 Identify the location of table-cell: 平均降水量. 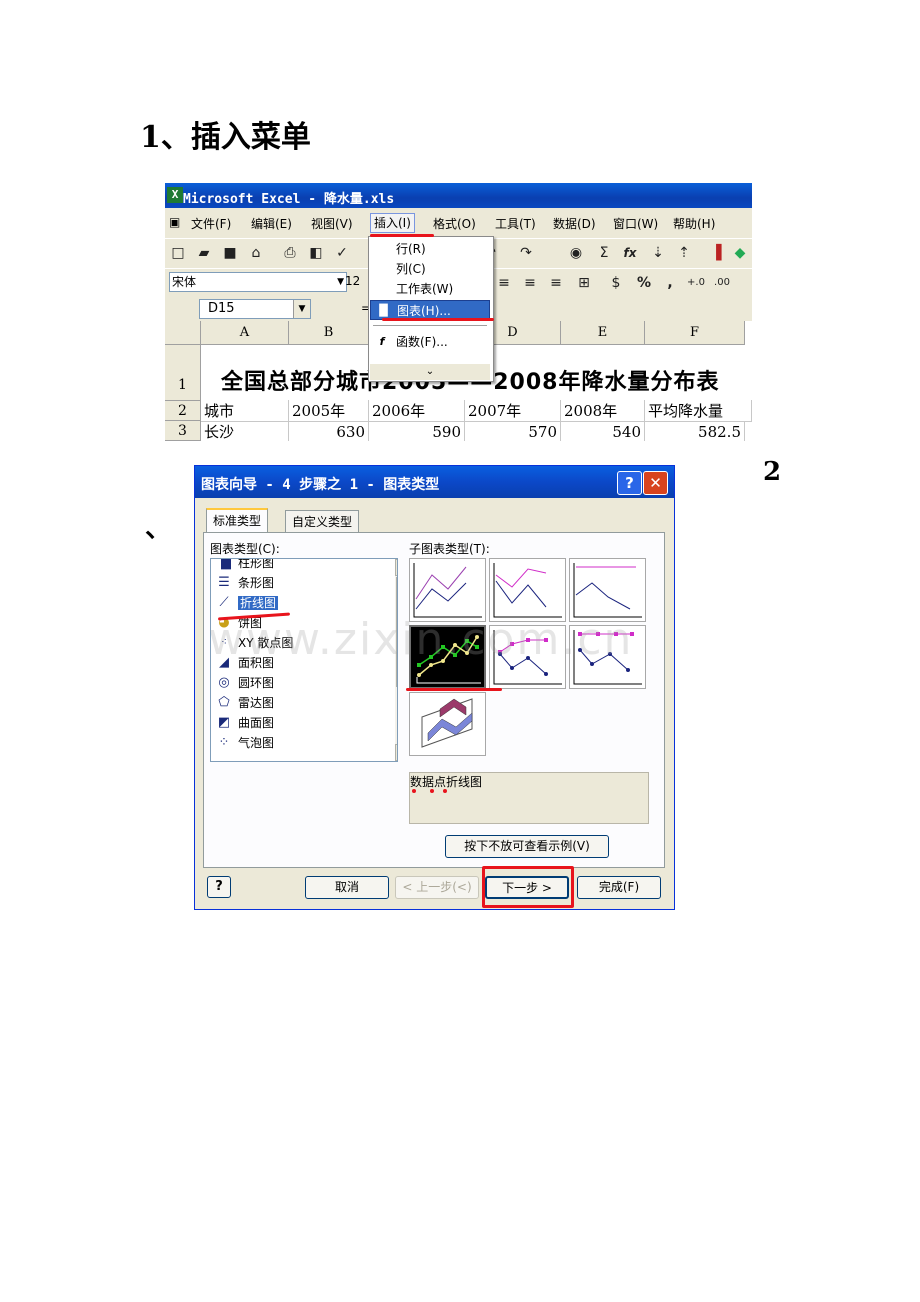
(698, 411).